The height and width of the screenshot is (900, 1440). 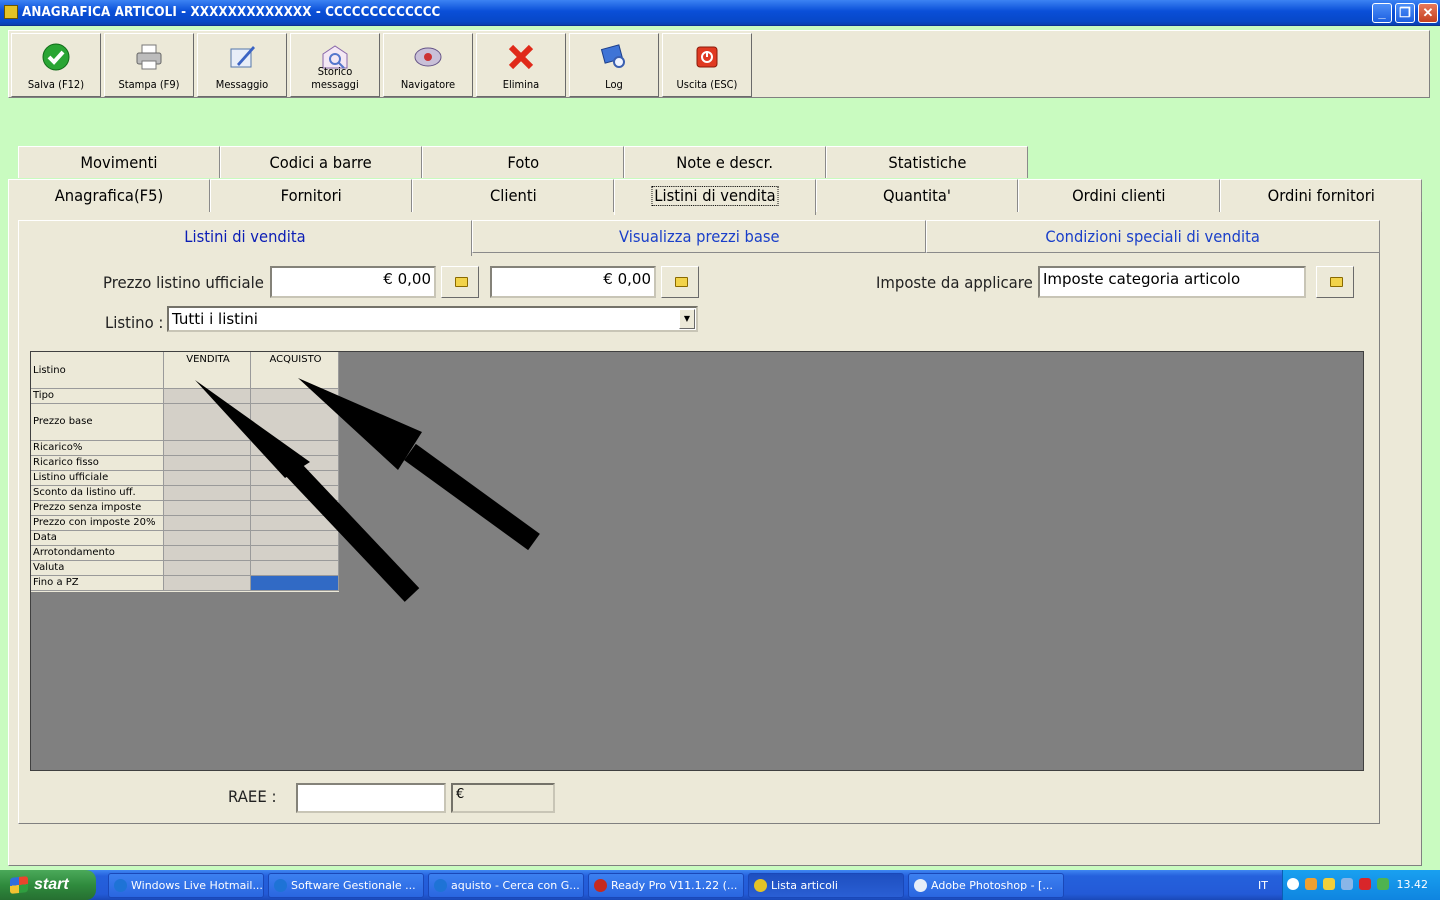 What do you see at coordinates (521, 84) in the screenshot?
I see `delete-label: Elimina` at bounding box center [521, 84].